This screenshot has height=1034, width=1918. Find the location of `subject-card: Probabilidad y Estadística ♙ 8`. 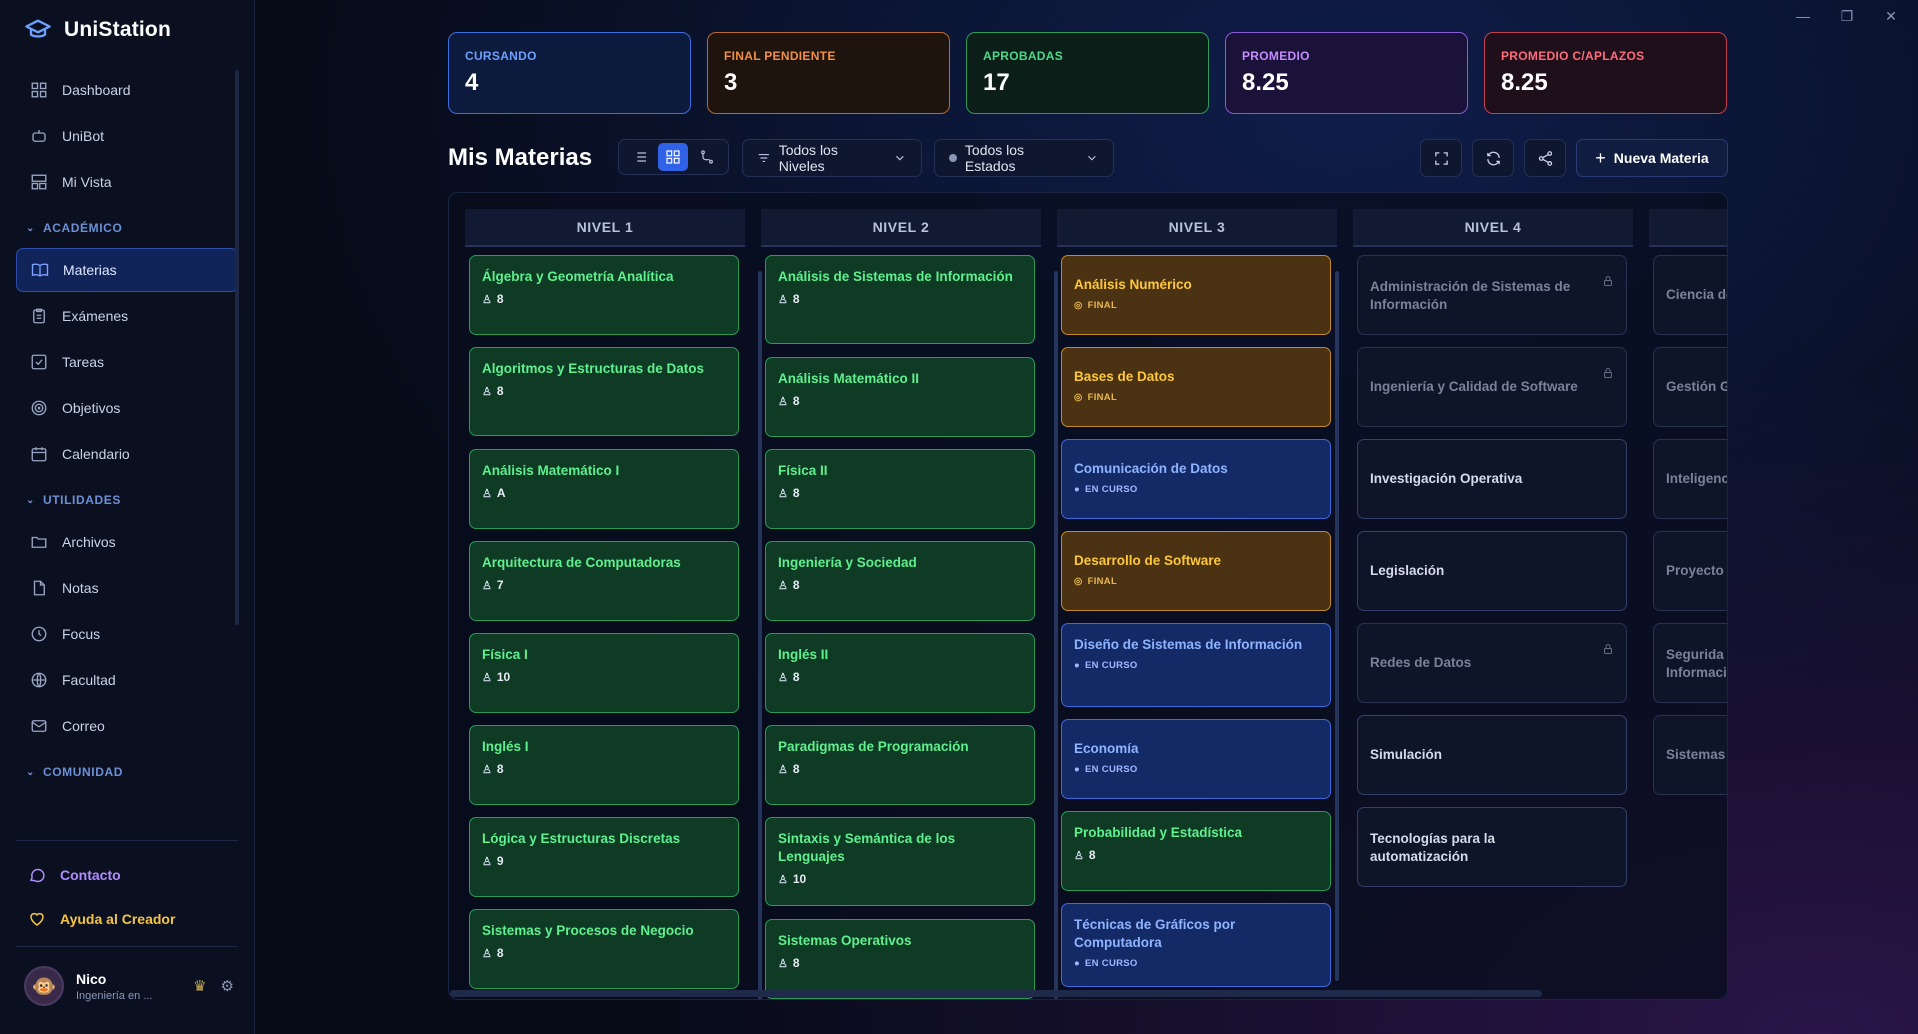

subject-card: Probabilidad y Estadística ♙ 8 is located at coordinates (1196, 851).